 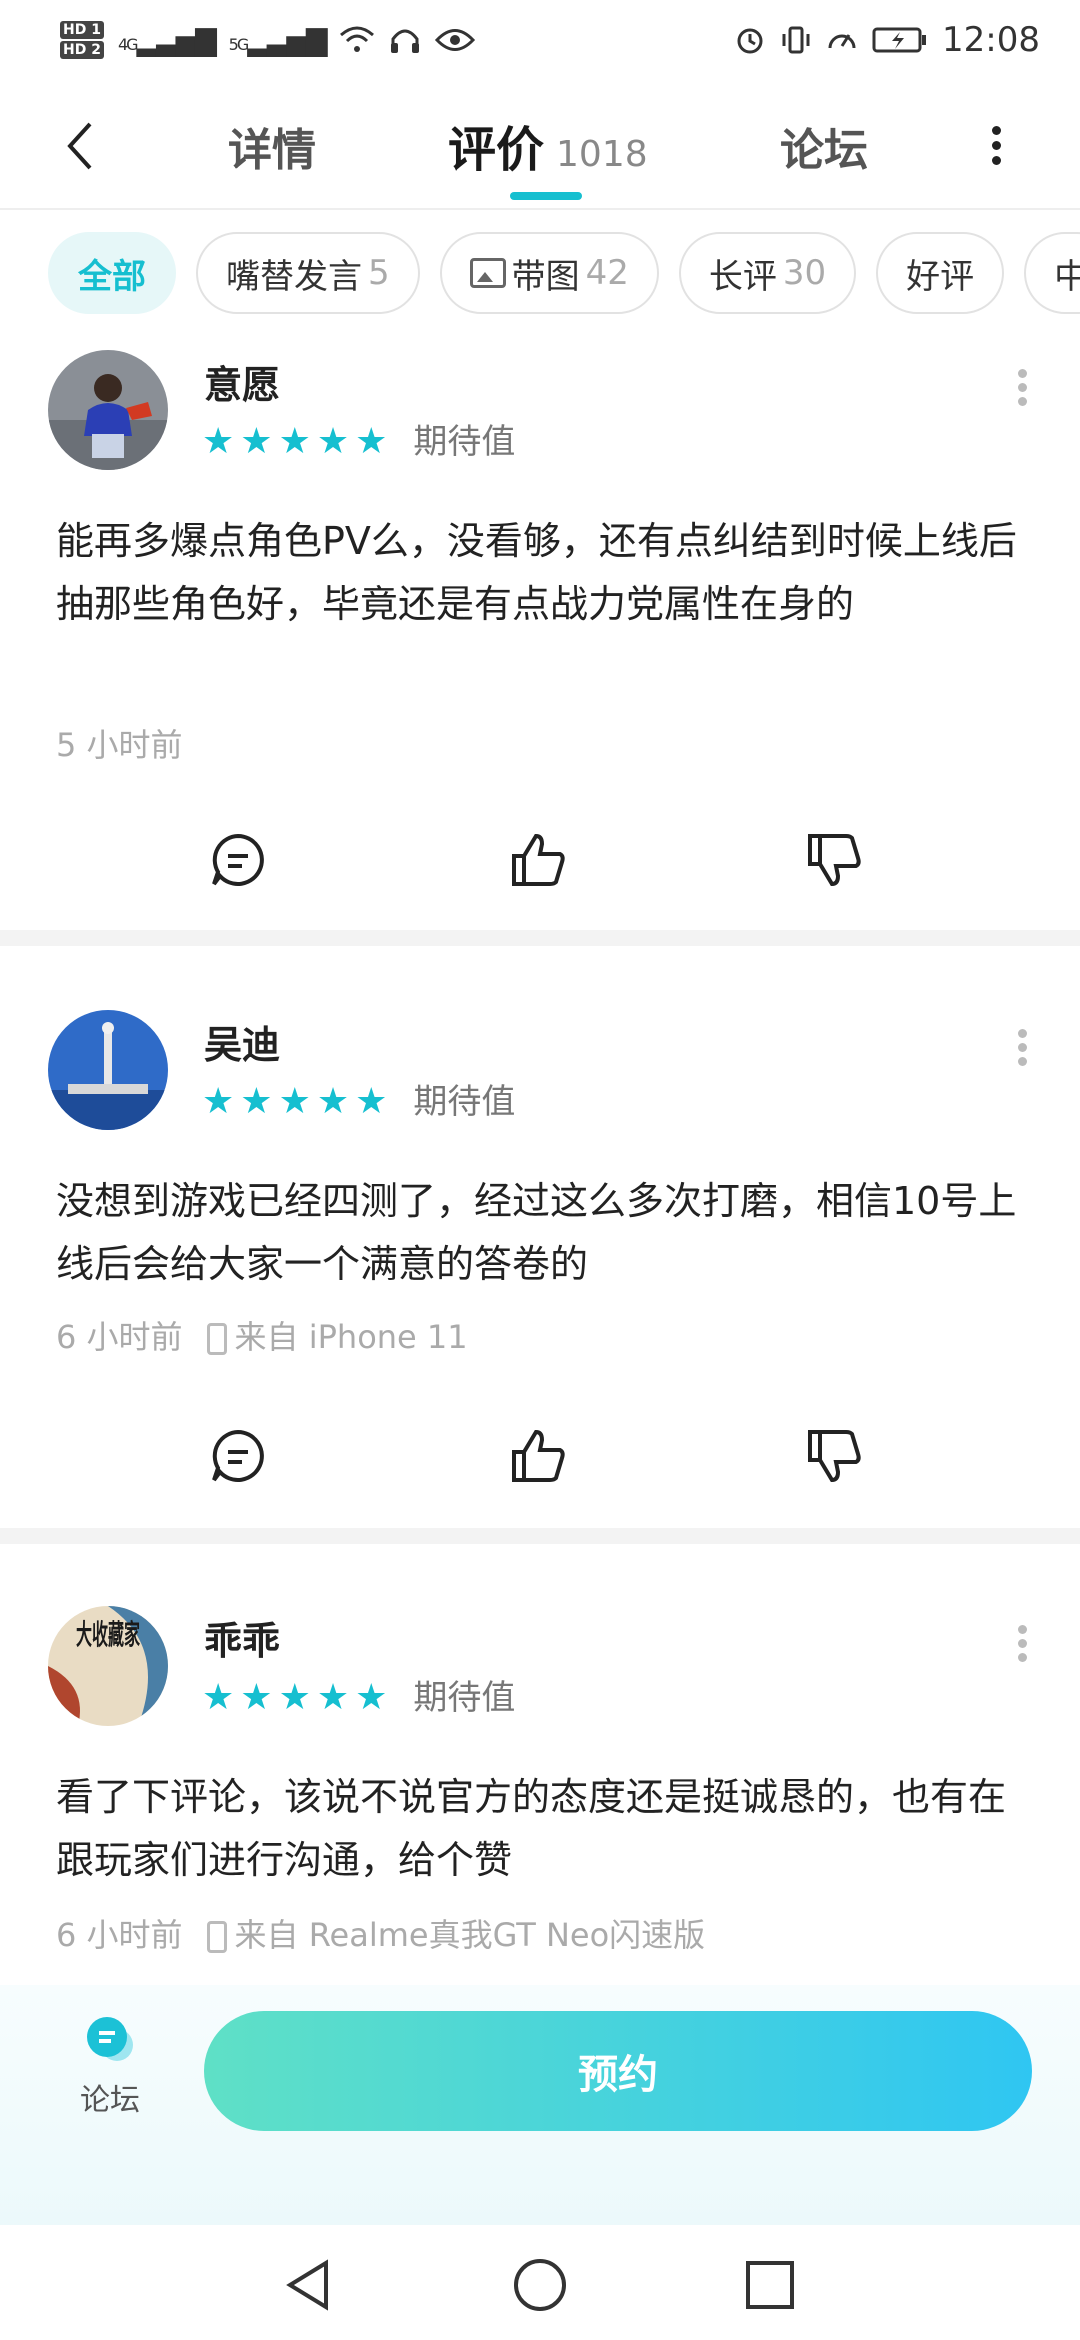 I want to click on net1-label: 4G, so click(x=128, y=44).